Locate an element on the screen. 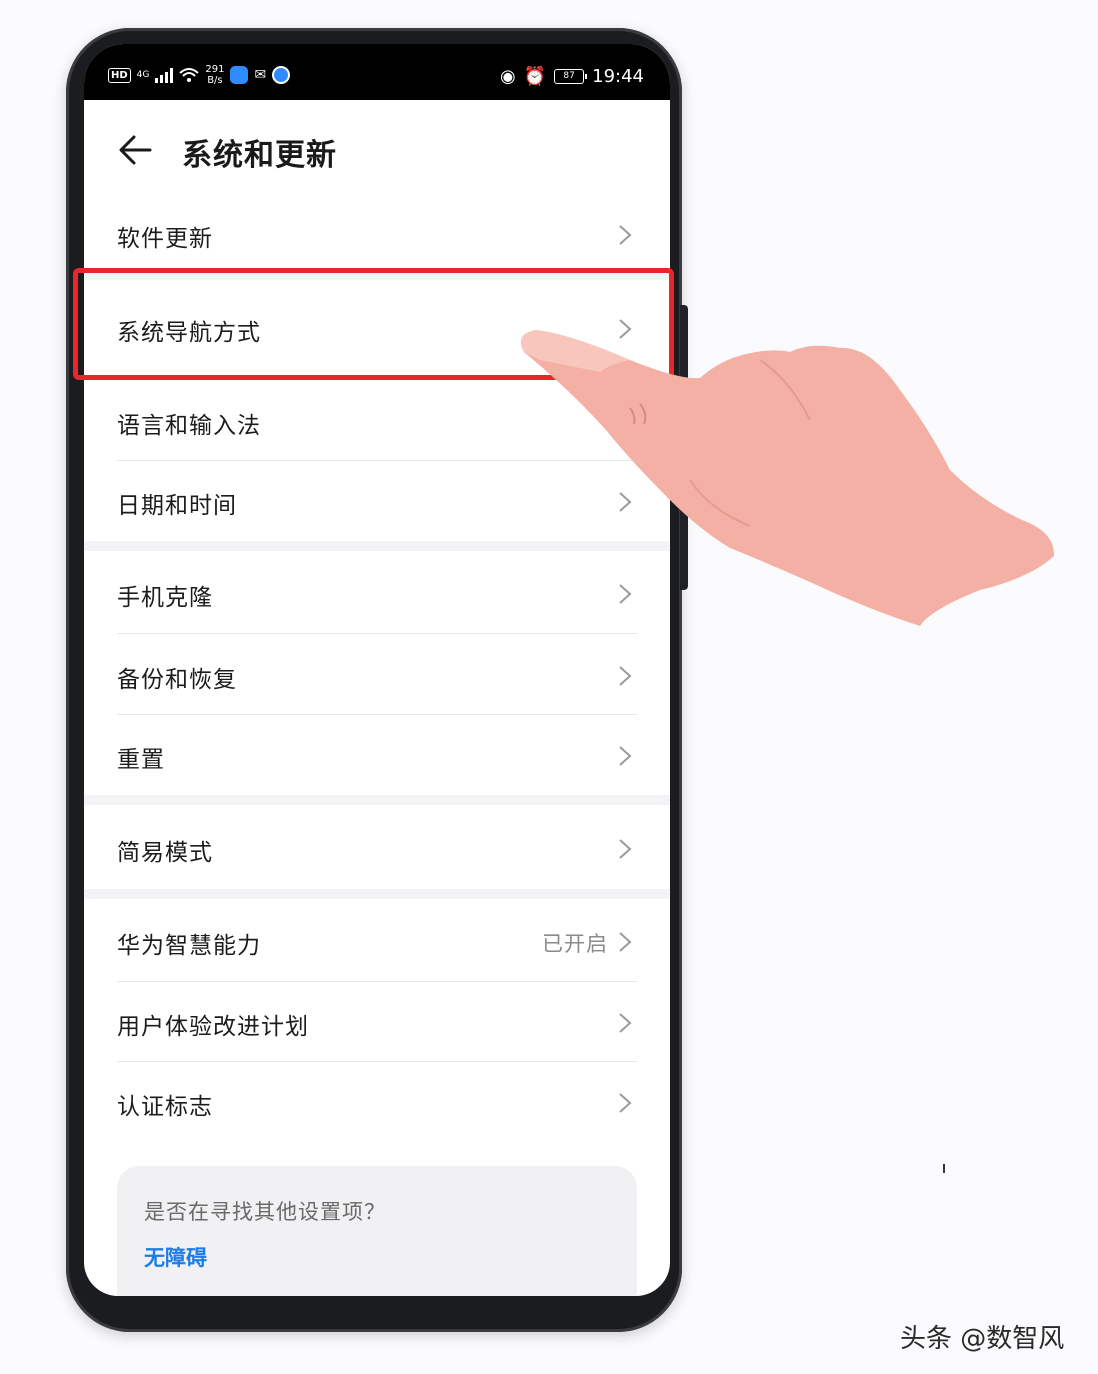 The image size is (1098, 1374). menu-item-user-experience: 用户体验改进计划 is located at coordinates (377, 1022).